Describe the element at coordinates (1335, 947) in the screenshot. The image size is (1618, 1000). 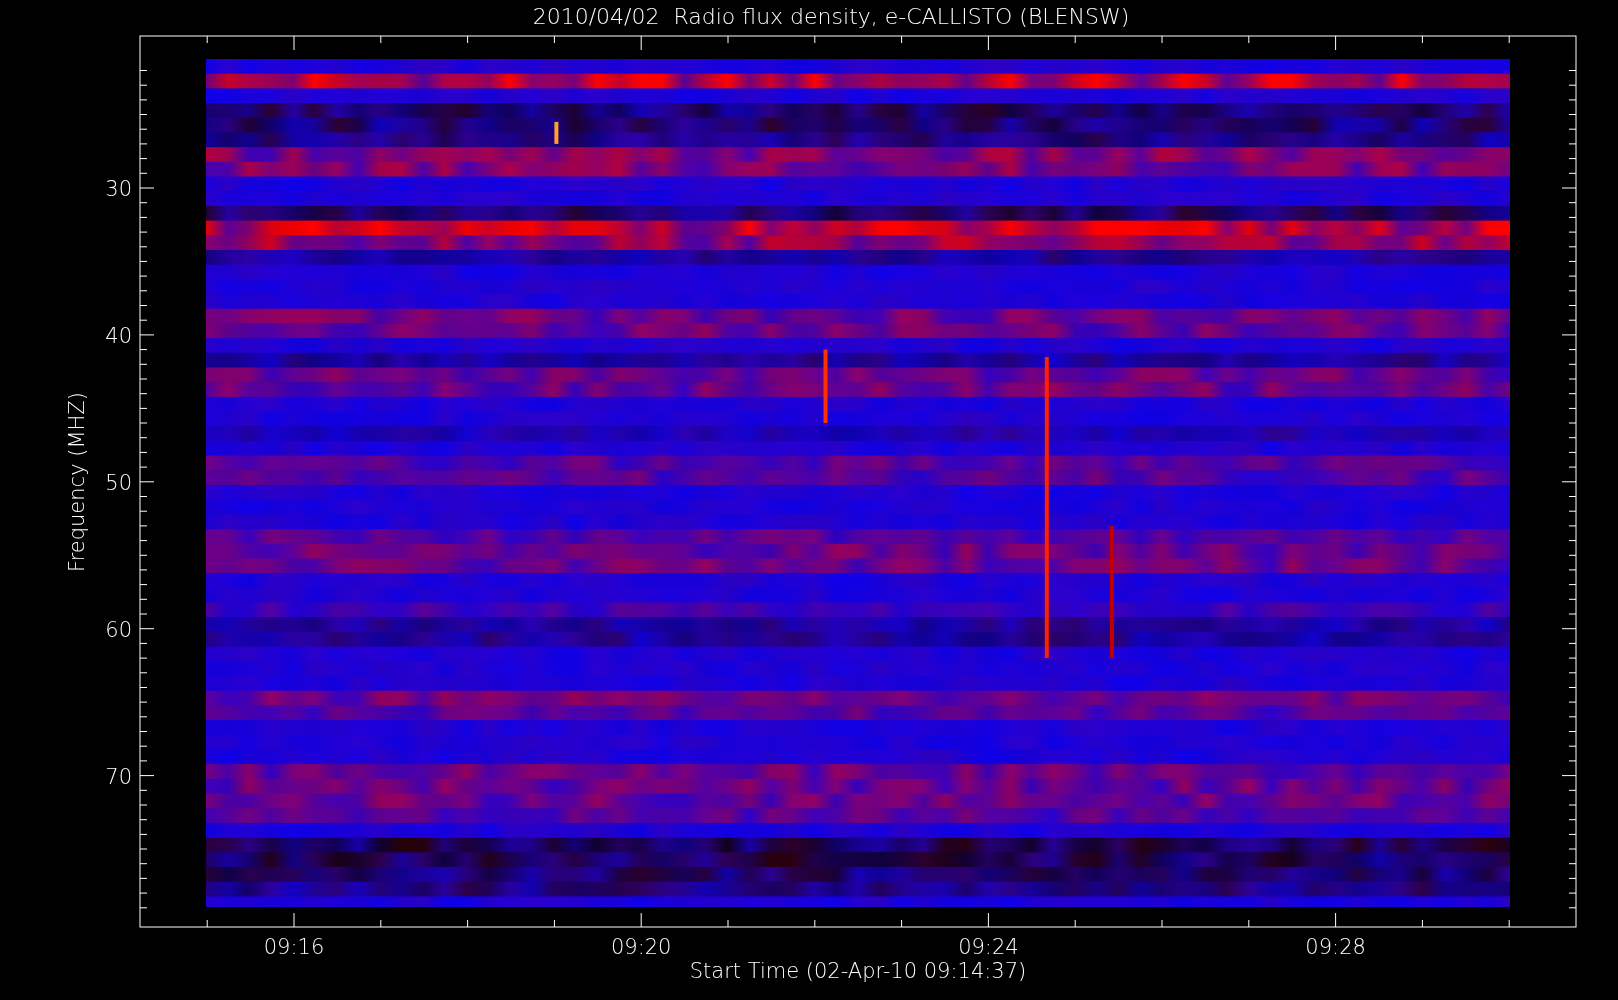
I see `x-tick-label: 09:28` at that location.